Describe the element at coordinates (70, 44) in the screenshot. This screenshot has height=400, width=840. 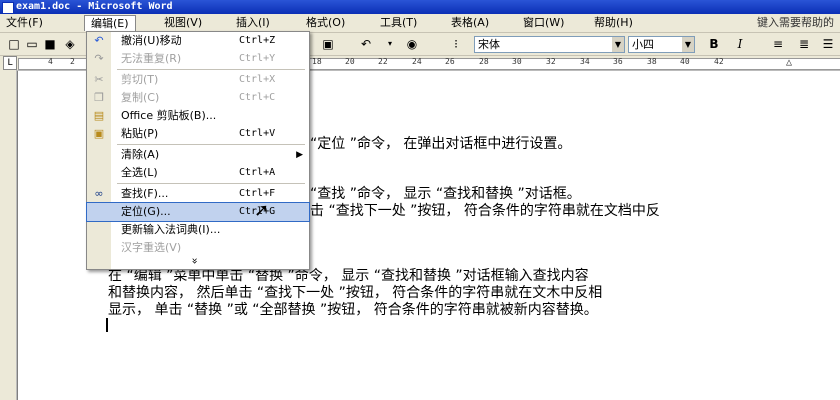
I see `permission-icon: ◈` at that location.